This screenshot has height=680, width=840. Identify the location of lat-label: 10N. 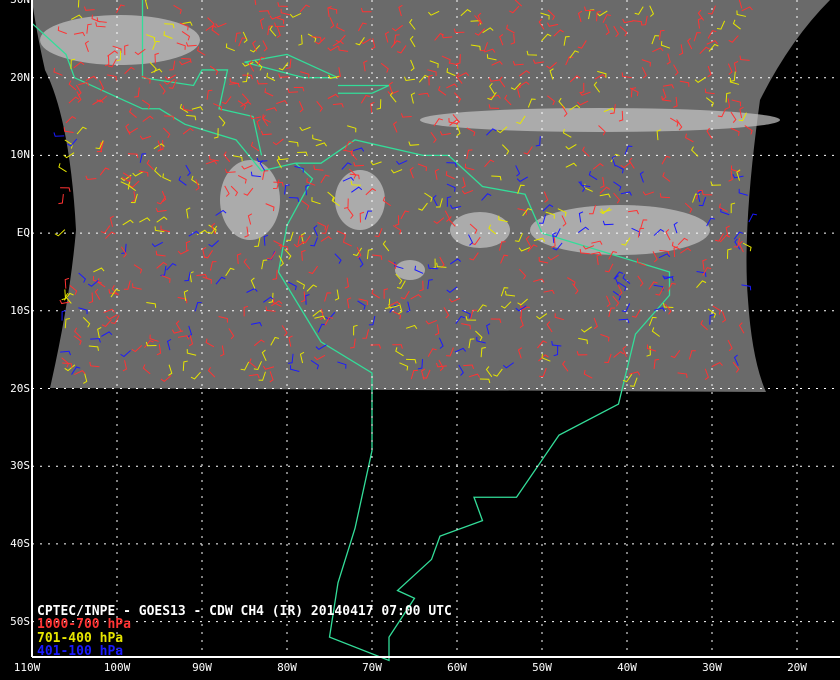
(20, 155).